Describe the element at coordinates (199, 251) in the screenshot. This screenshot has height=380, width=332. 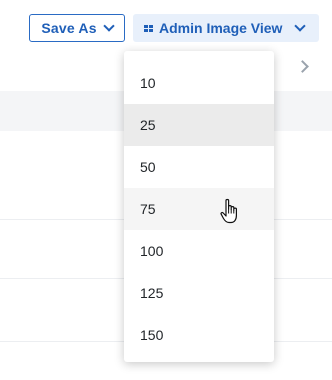
I see `menu-item-100: 100` at that location.